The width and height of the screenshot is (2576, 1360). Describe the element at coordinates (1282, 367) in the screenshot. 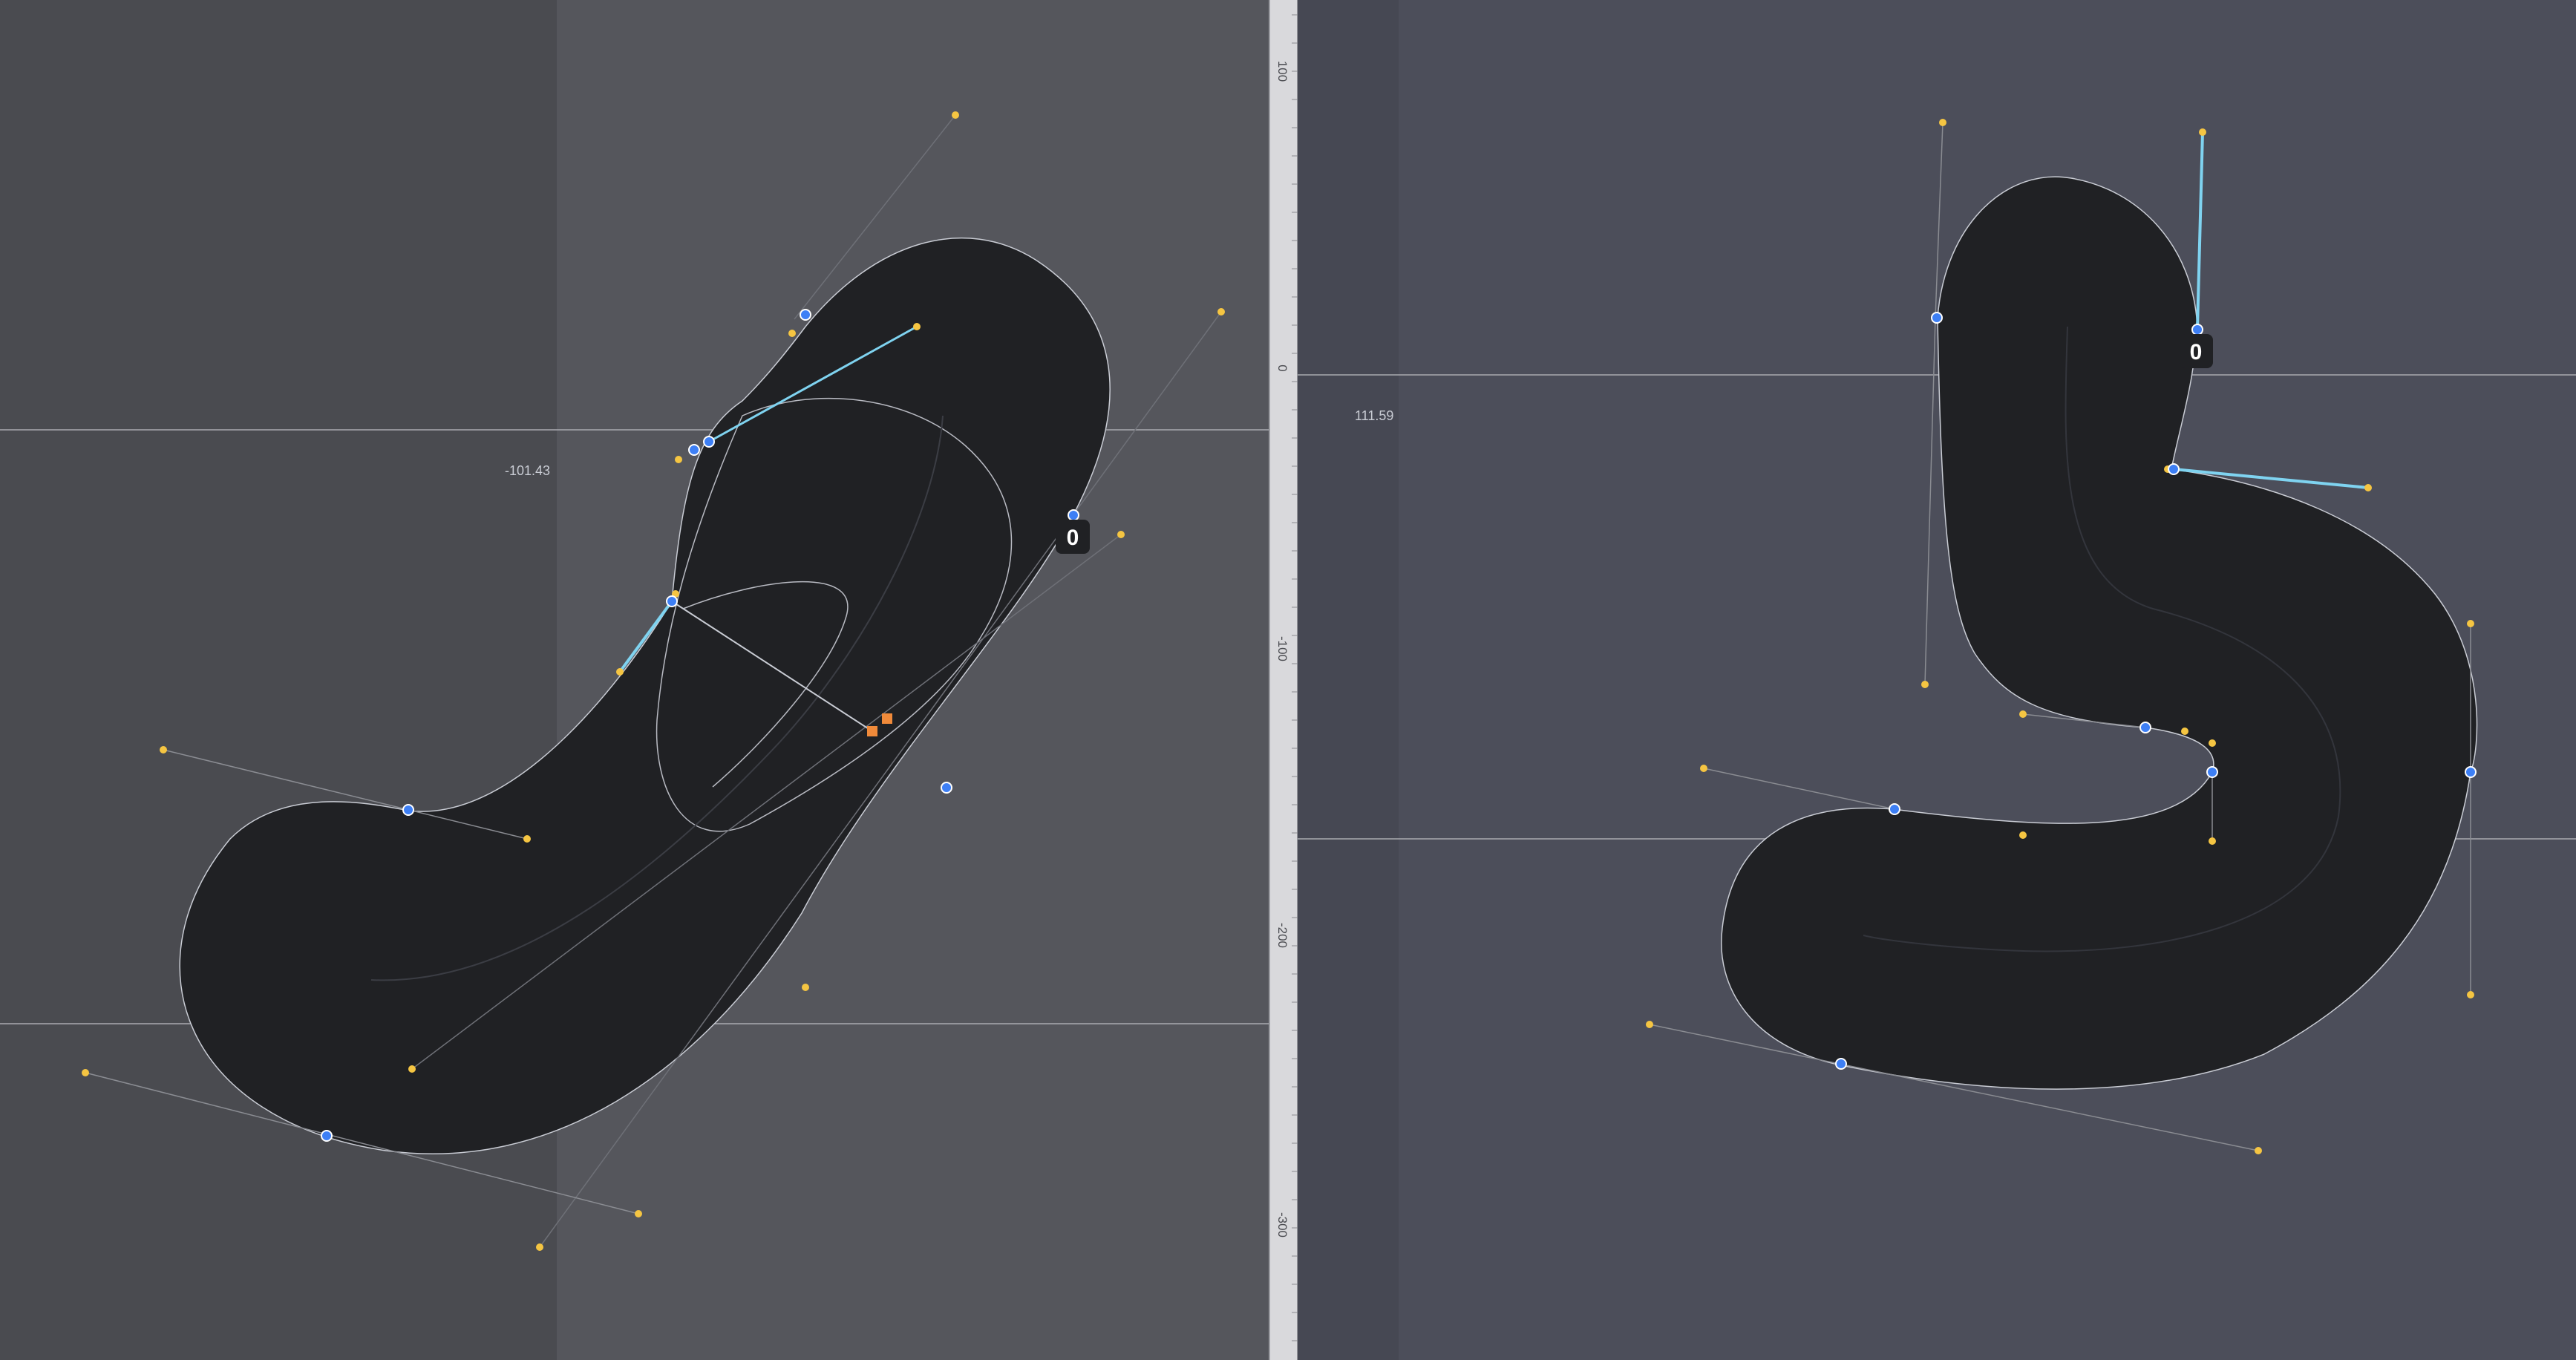

I see `ruler-tick-label: 0` at that location.